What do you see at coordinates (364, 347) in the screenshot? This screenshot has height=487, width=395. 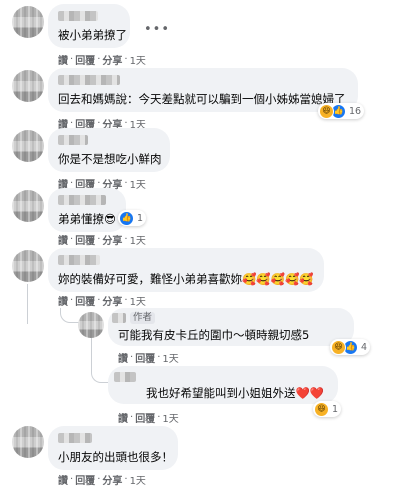 I see `reaction-count: 4` at bounding box center [364, 347].